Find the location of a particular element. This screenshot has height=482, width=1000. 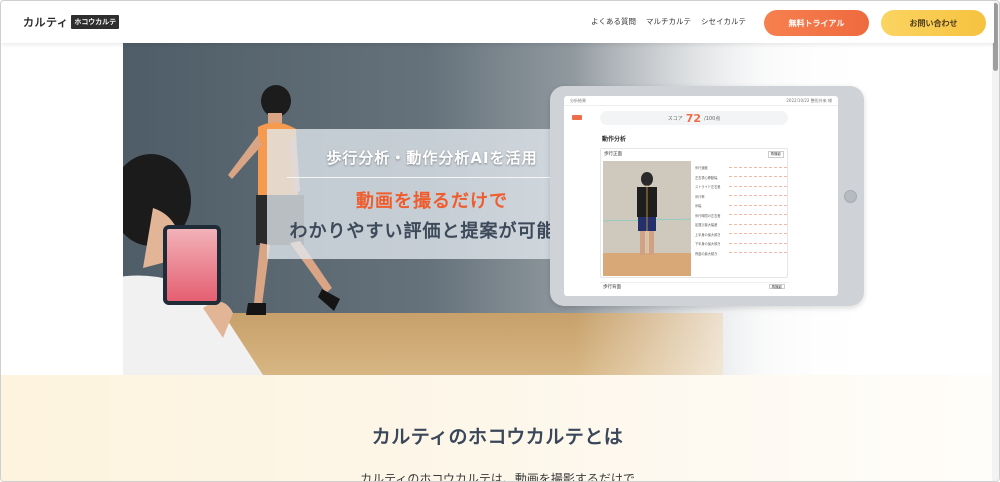

hero-tagline: 歩行分析・動作分析AIを活用 is located at coordinates (432, 158).